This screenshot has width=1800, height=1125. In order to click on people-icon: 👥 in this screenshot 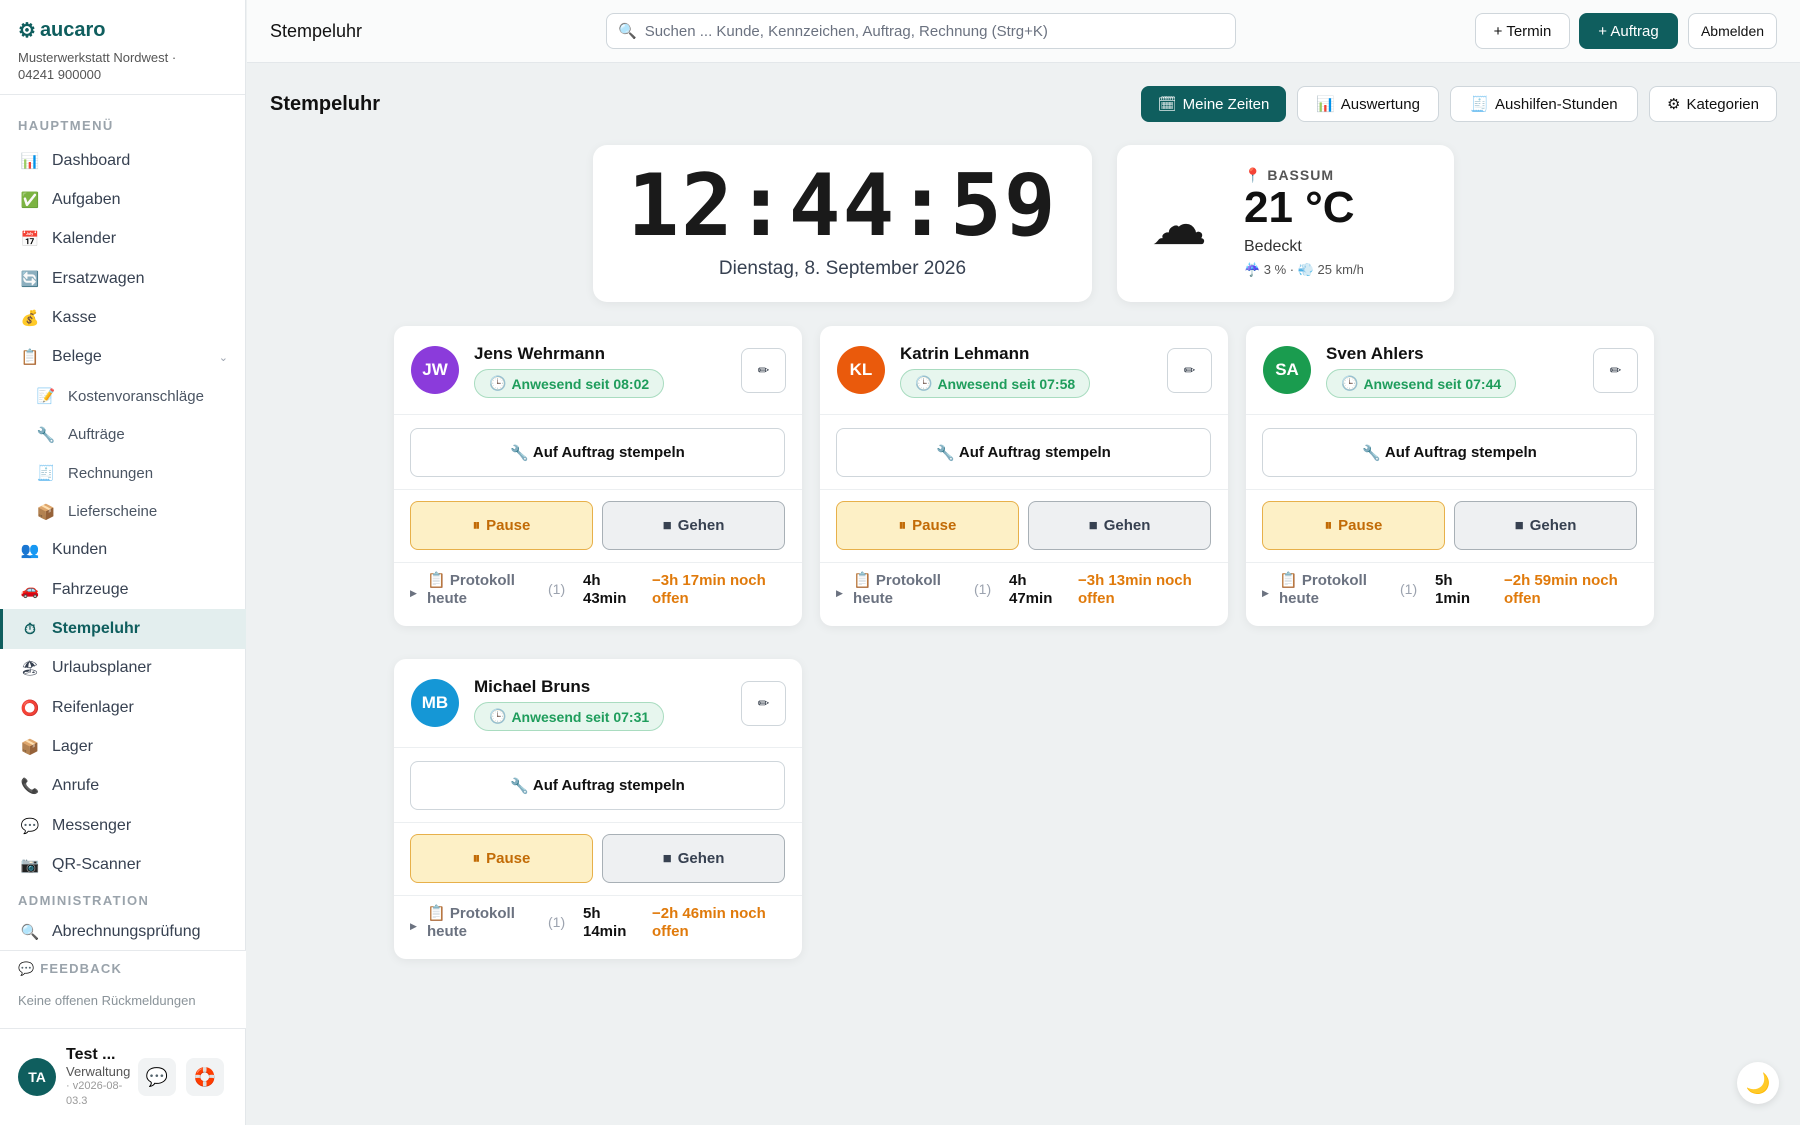, I will do `click(30, 551)`.